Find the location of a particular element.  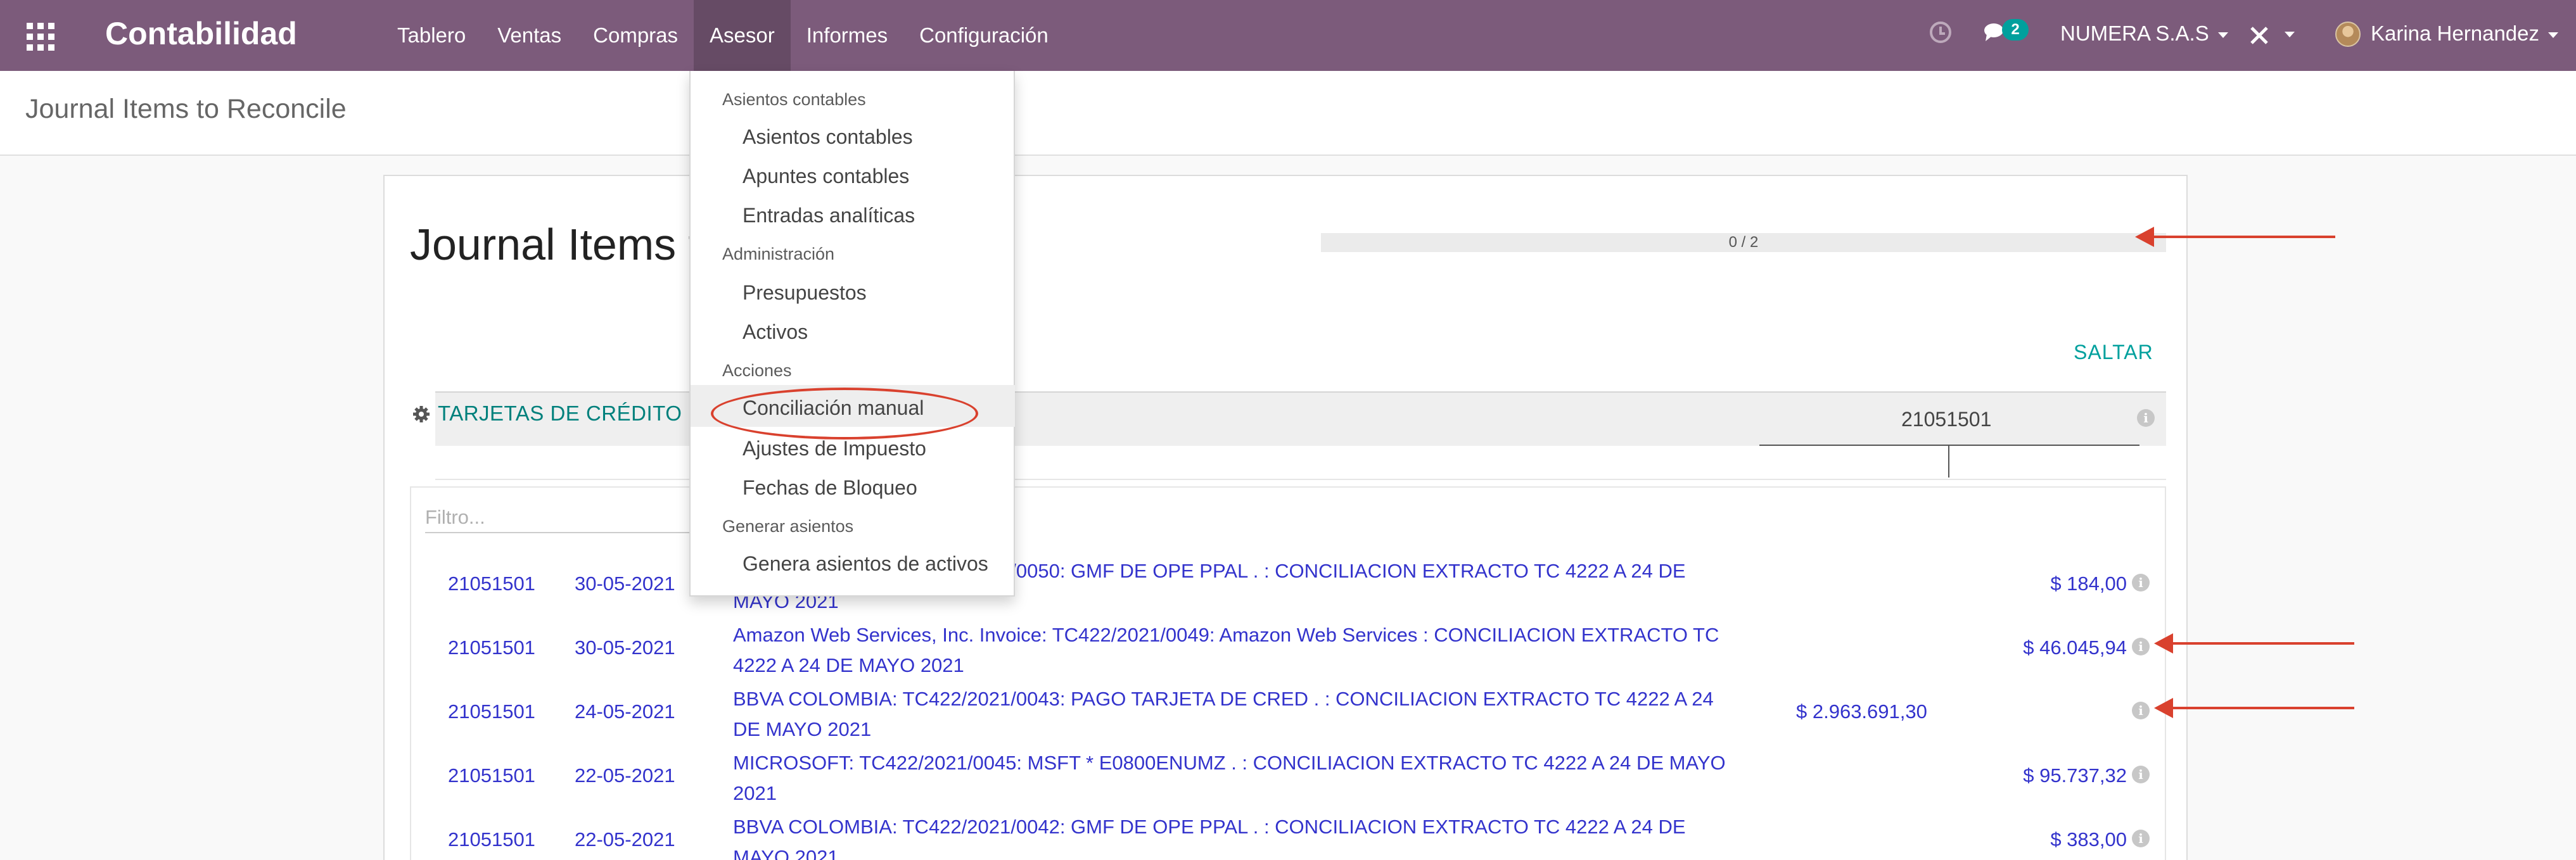

avatar is located at coordinates (2348, 34).